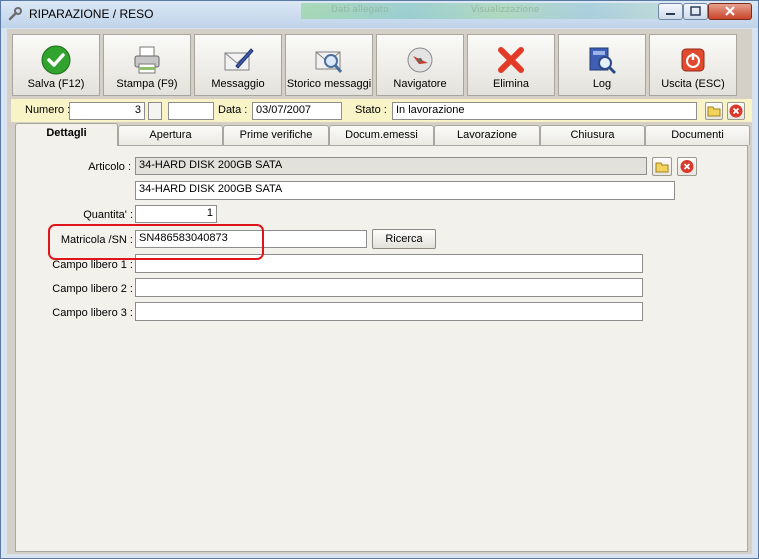 The height and width of the screenshot is (559, 759). What do you see at coordinates (697, 135) in the screenshot?
I see `tab-documenti: Documenti` at bounding box center [697, 135].